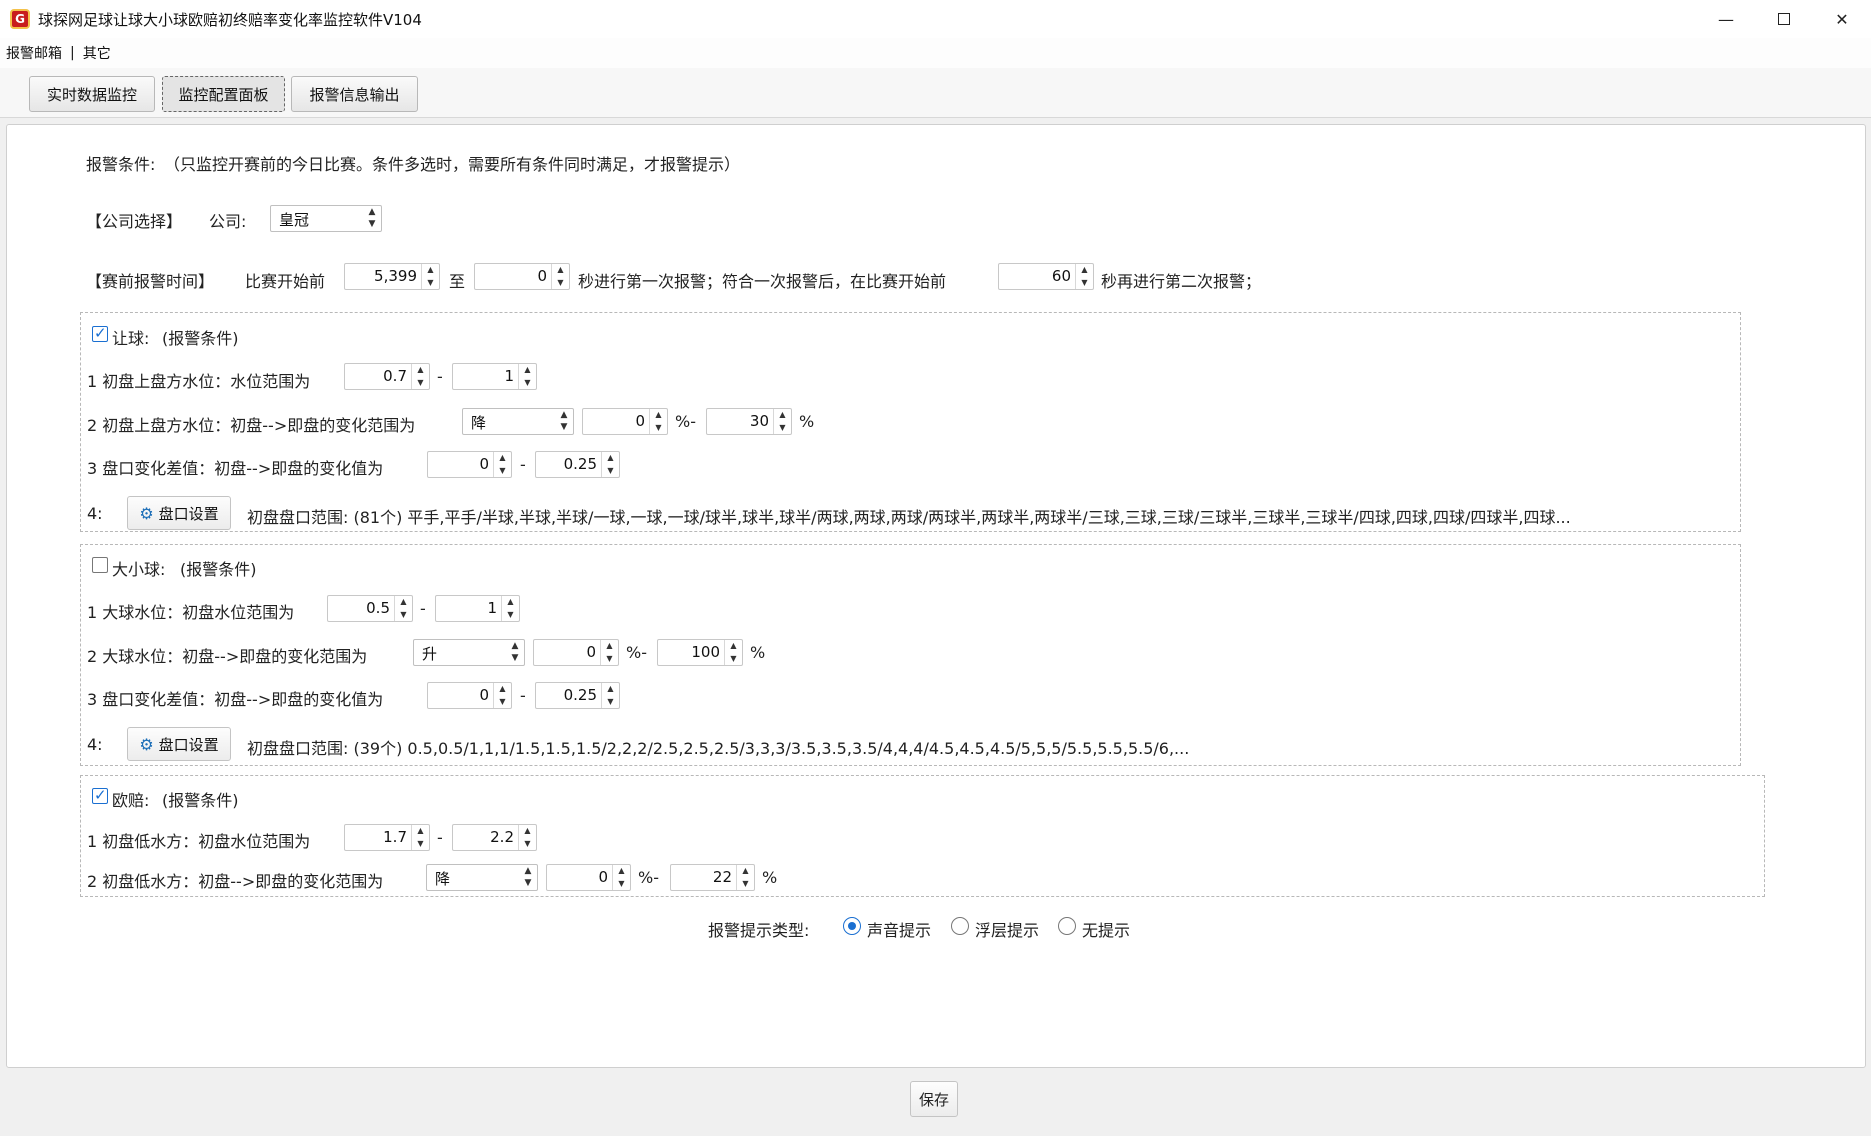 This screenshot has width=1871, height=1136. I want to click on european-checkbox, so click(100, 795).